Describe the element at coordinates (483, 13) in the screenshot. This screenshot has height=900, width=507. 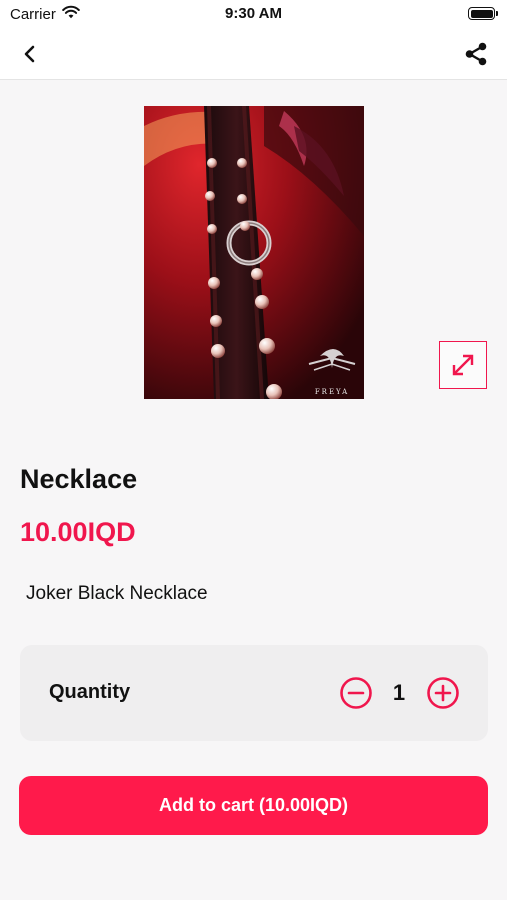
I see `battery-icon` at that location.